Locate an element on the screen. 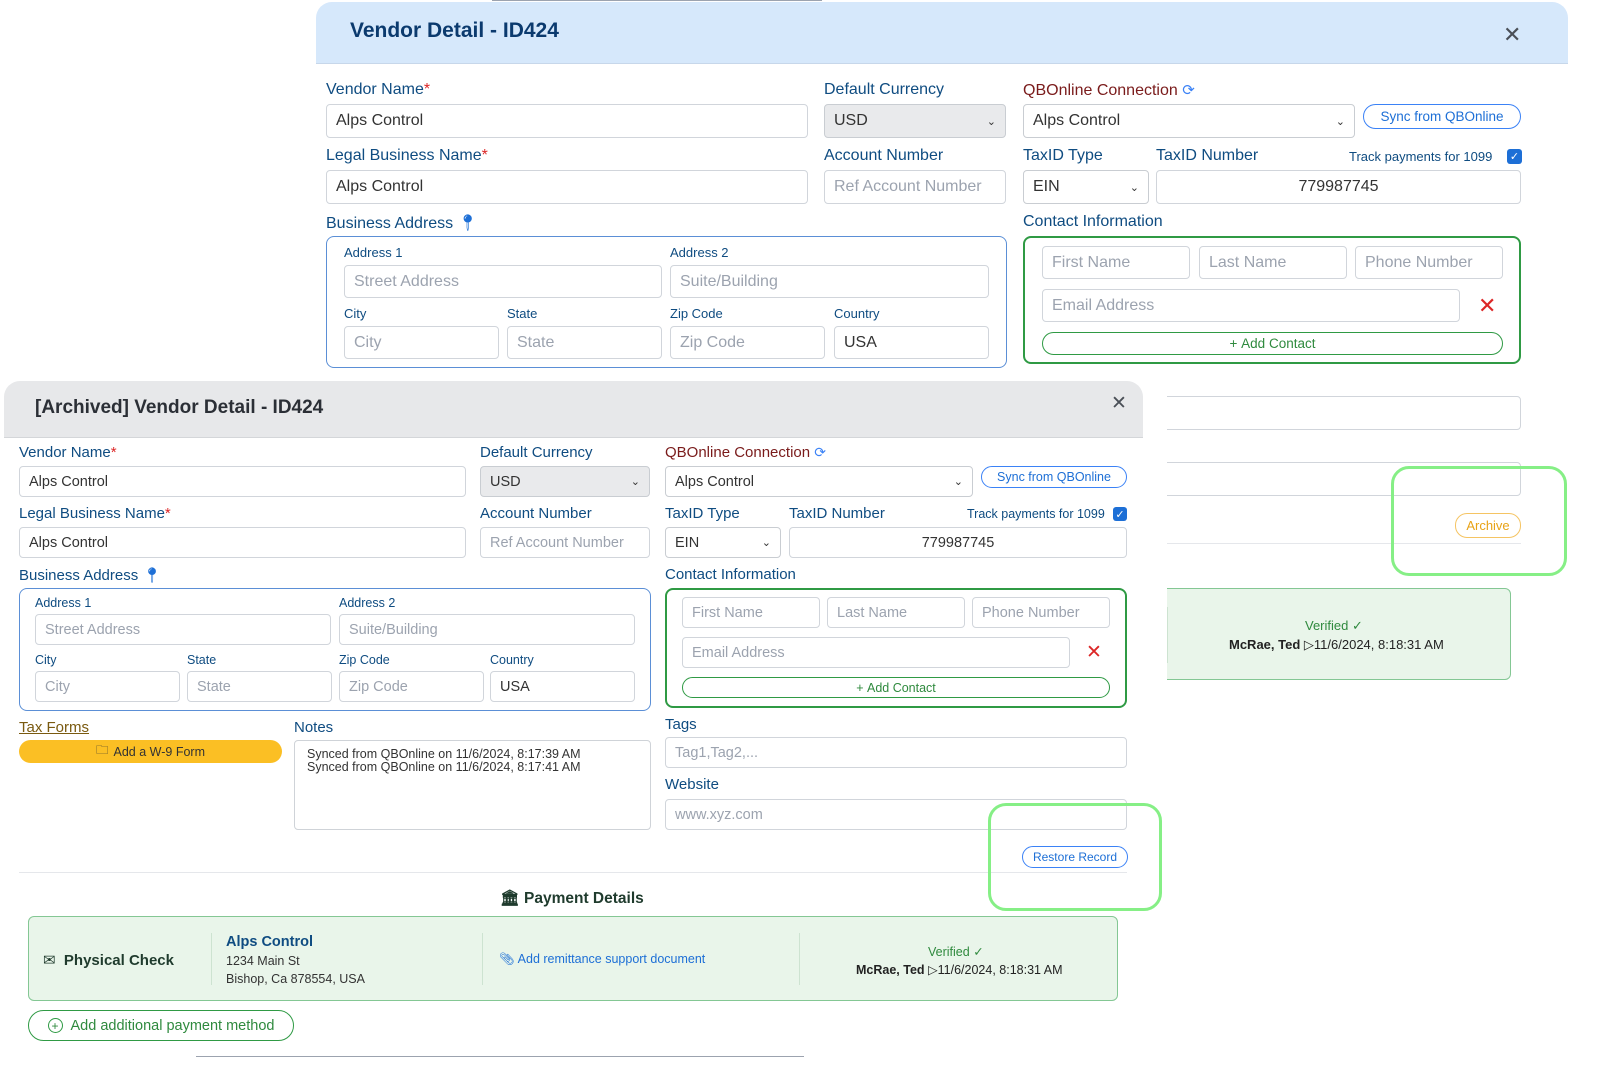 Image resolution: width=1600 pixels, height=1079 pixels. contact-info-label: Contact Information is located at coordinates (1093, 221).